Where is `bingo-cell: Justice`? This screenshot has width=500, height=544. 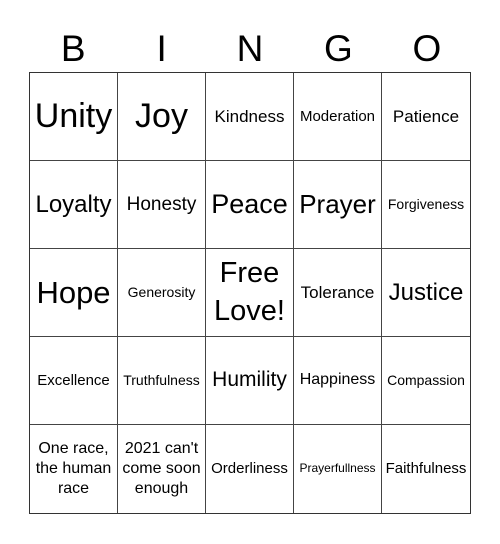 bingo-cell: Justice is located at coordinates (426, 293).